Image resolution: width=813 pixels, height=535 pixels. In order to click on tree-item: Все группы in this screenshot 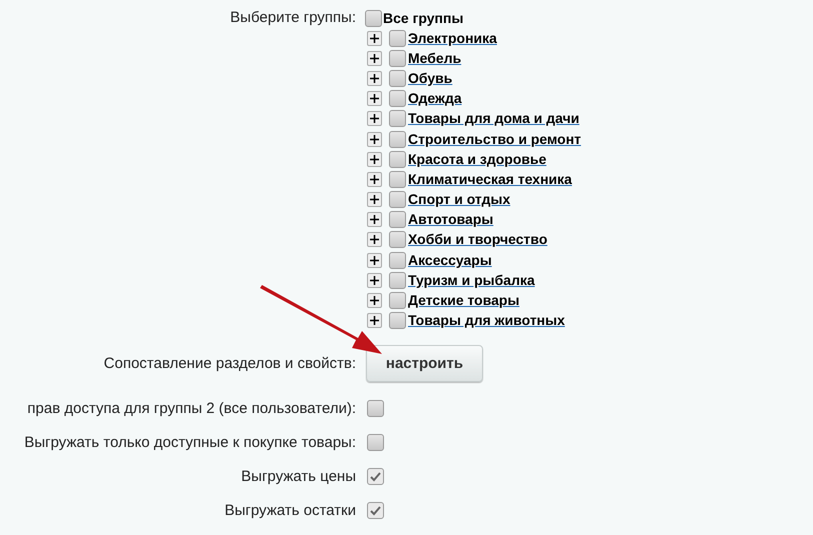, I will do `click(423, 18)`.